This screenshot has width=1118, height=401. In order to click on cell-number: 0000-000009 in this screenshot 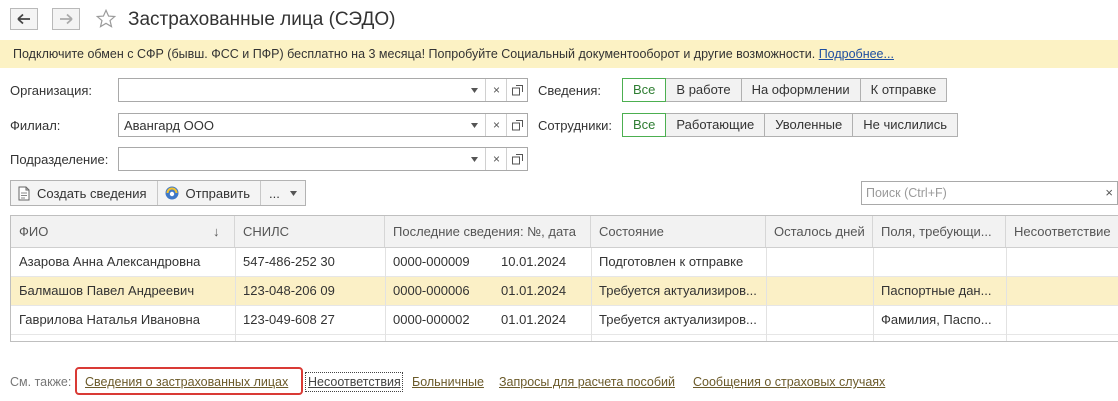, I will do `click(431, 261)`.